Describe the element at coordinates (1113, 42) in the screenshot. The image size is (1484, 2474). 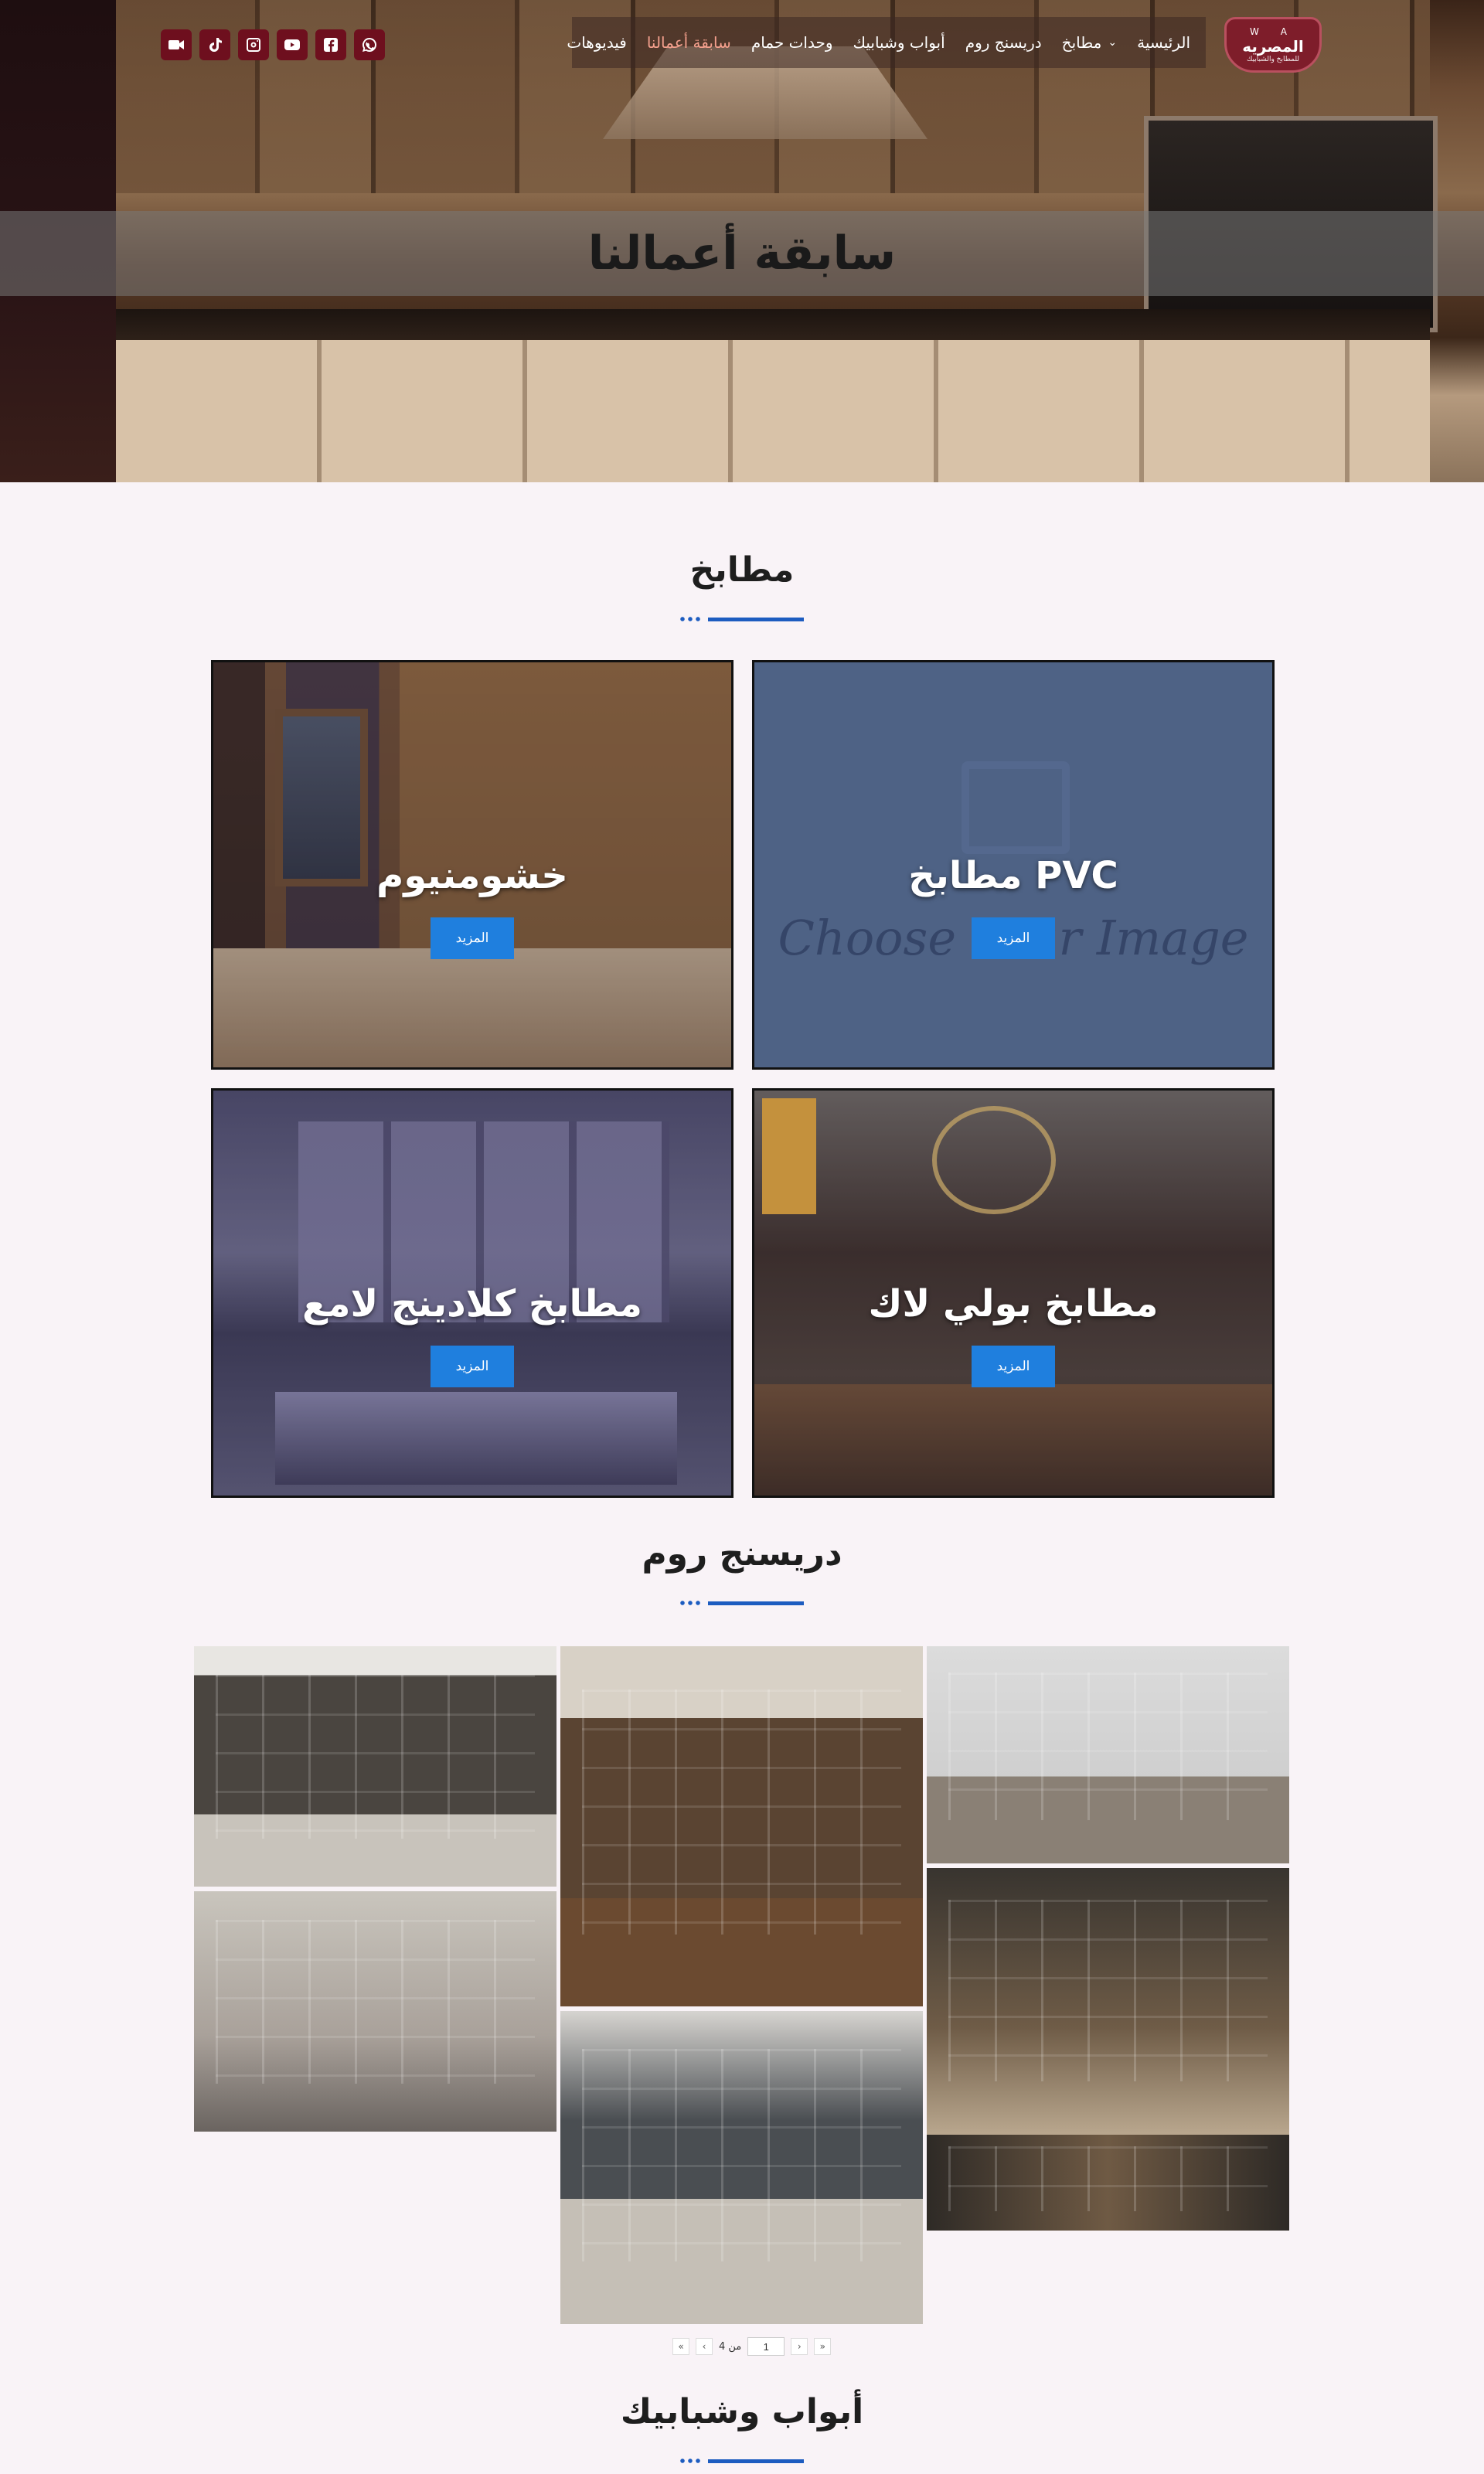
I see `chevron-down-icon: ⌄` at that location.